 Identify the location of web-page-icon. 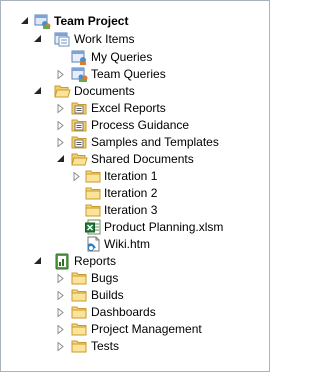
(93, 244).